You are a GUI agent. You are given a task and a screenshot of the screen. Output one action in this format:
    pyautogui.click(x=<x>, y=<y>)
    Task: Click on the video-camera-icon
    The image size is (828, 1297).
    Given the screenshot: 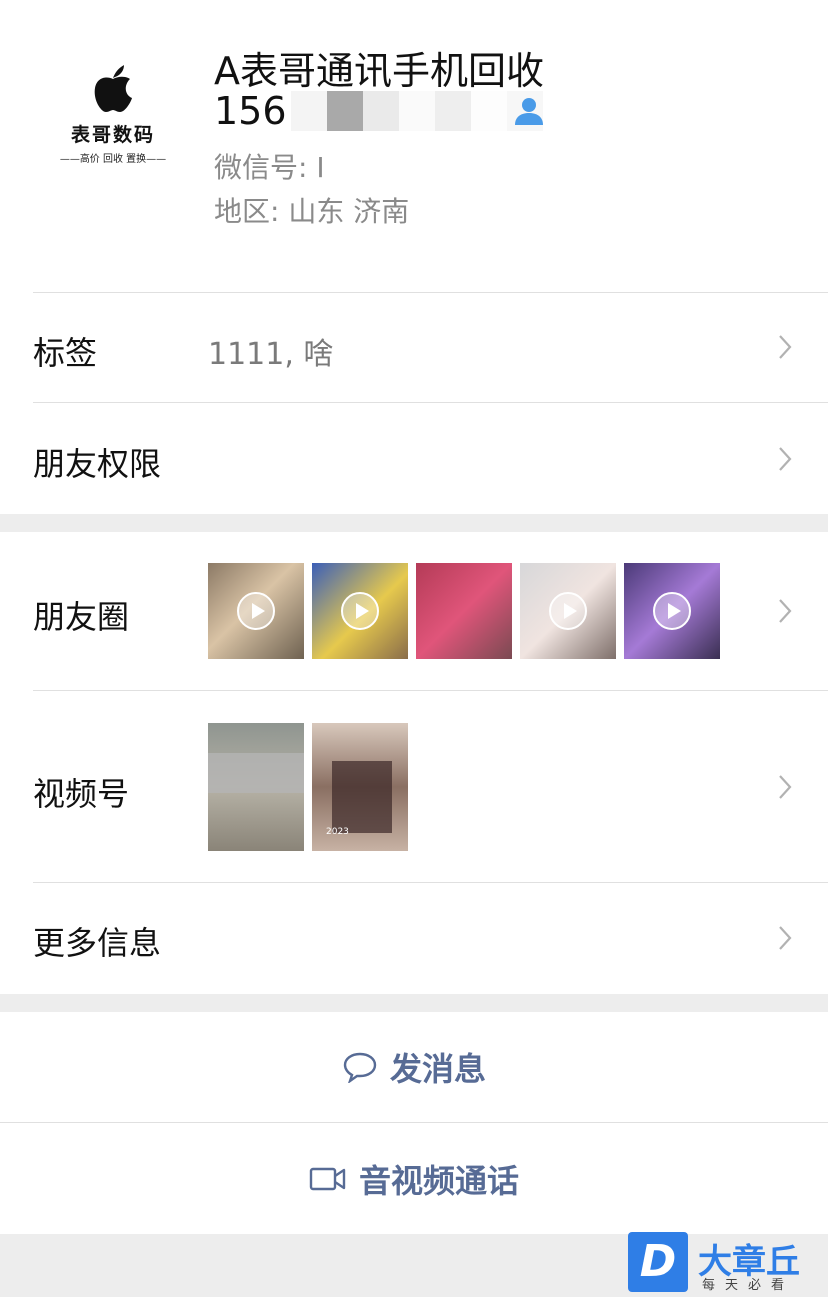 What is the action you would take?
    pyautogui.click(x=327, y=1178)
    